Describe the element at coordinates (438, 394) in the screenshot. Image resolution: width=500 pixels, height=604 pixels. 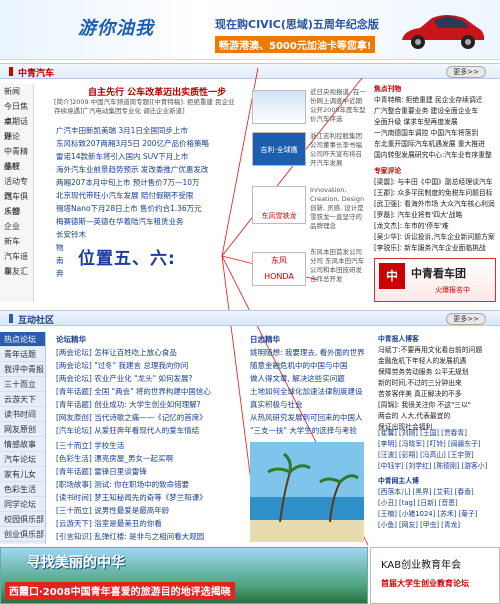
I see `list-item: 苦茶客伴美 真正解决的不多` at that location.